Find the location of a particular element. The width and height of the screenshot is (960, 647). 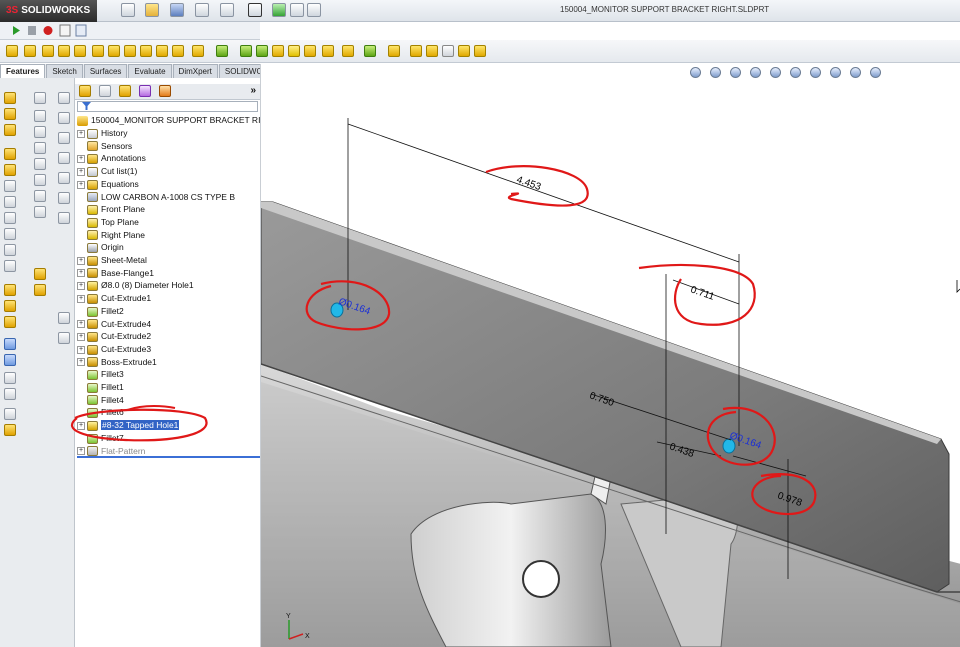

tree-item-fillet4: Fillet4 is located at coordinates (100, 400).